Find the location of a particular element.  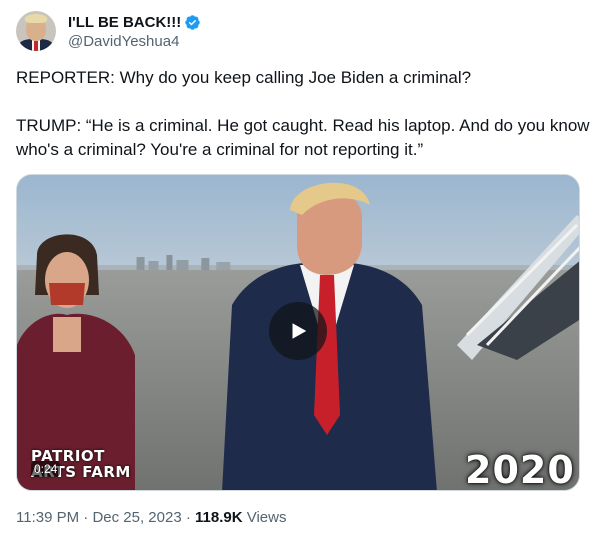

play-button is located at coordinates (298, 331).